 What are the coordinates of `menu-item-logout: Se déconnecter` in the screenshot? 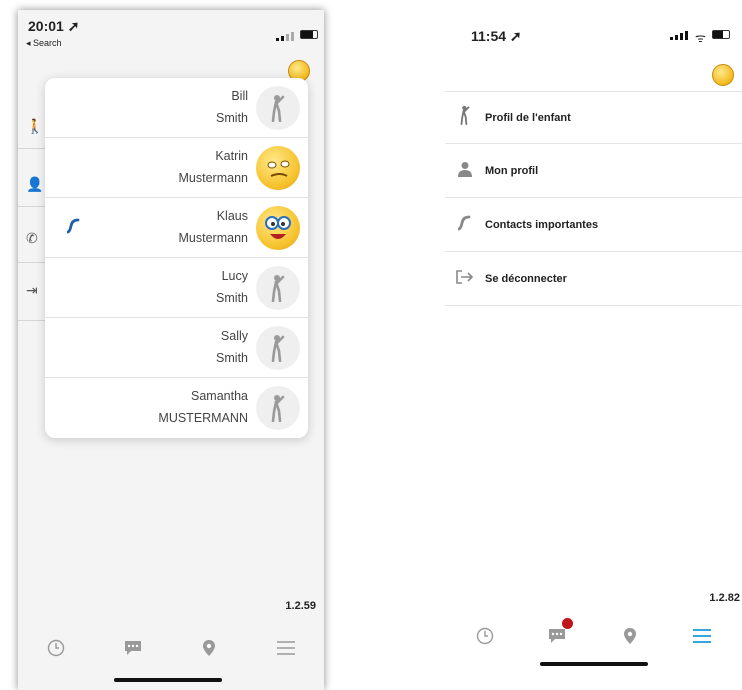 It's located at (593, 279).